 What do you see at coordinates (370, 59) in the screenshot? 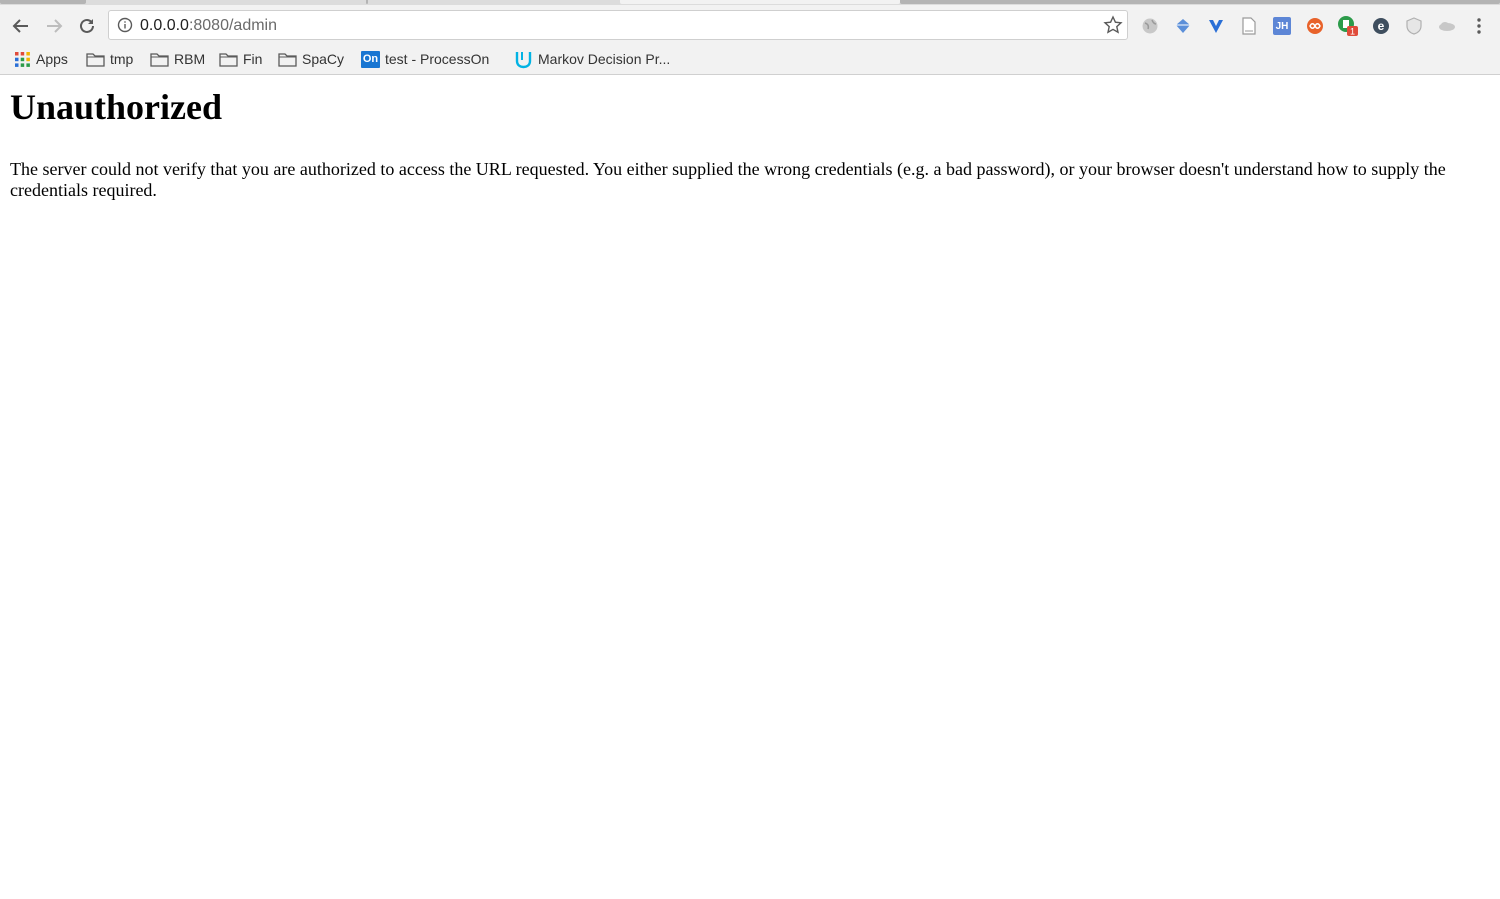
I see `processon-icon: On` at bounding box center [370, 59].